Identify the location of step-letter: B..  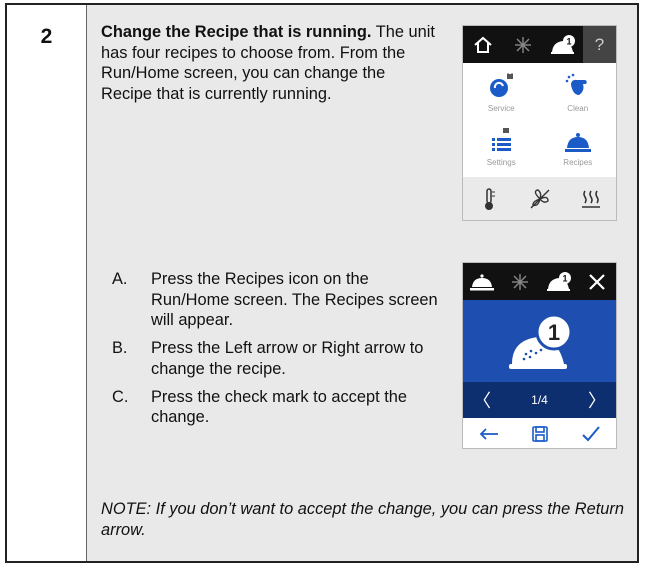
(120, 348).